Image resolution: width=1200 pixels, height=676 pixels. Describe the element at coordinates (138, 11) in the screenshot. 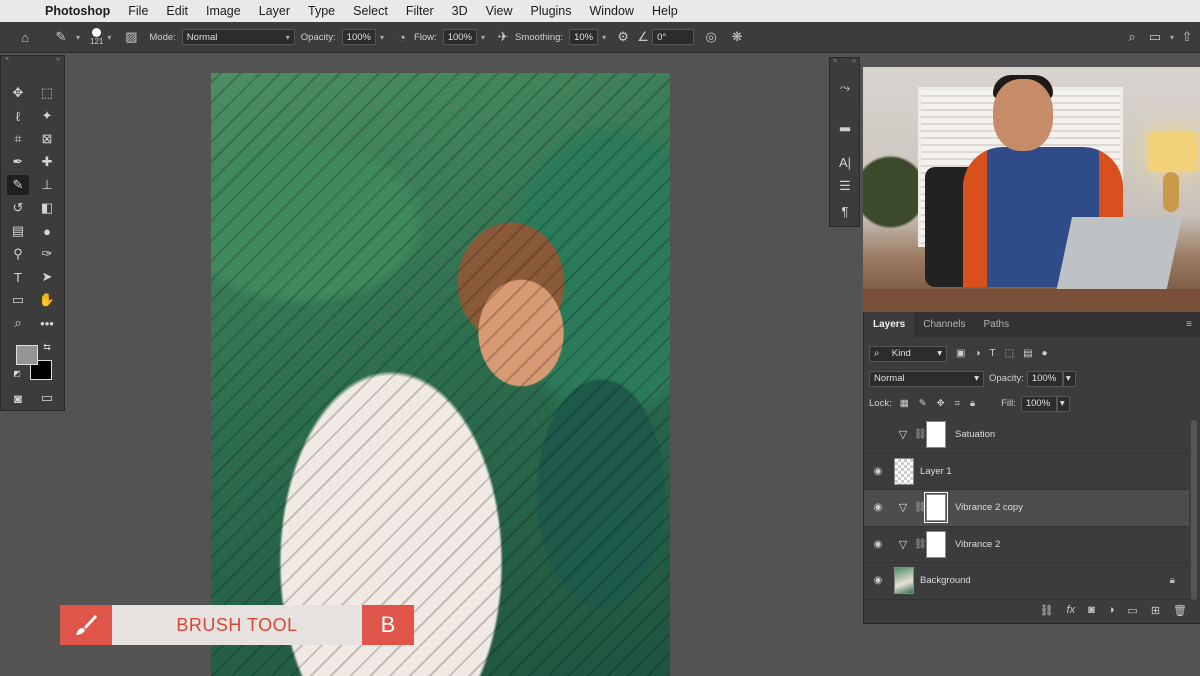

I see `menu-file: File` at that location.